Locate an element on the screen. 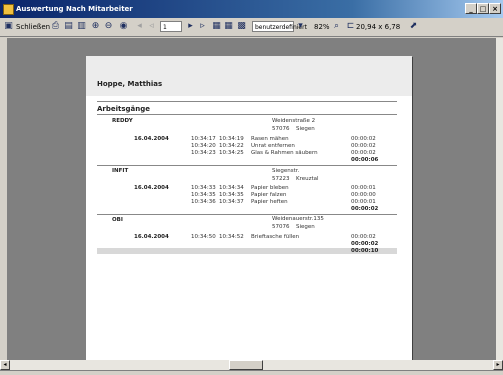  end-time: 10:34:19 is located at coordinates (231, 139).